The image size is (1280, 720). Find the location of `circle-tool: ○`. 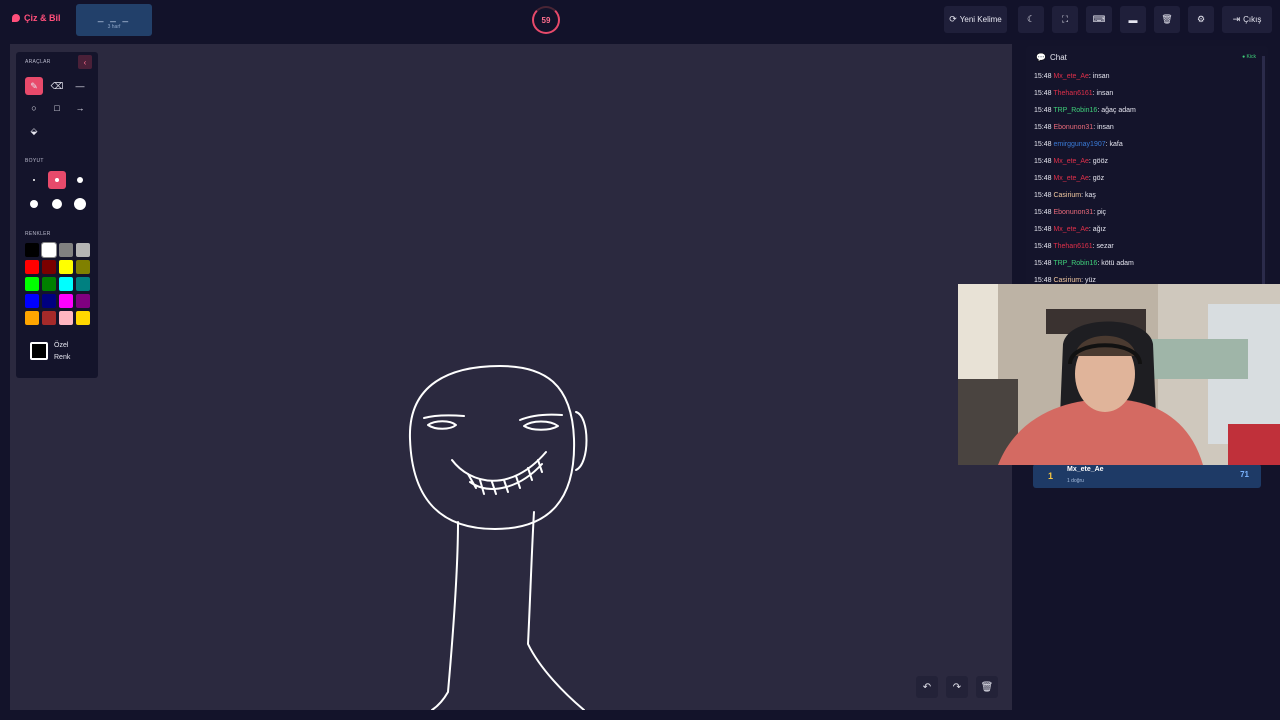

circle-tool: ○ is located at coordinates (34, 108).